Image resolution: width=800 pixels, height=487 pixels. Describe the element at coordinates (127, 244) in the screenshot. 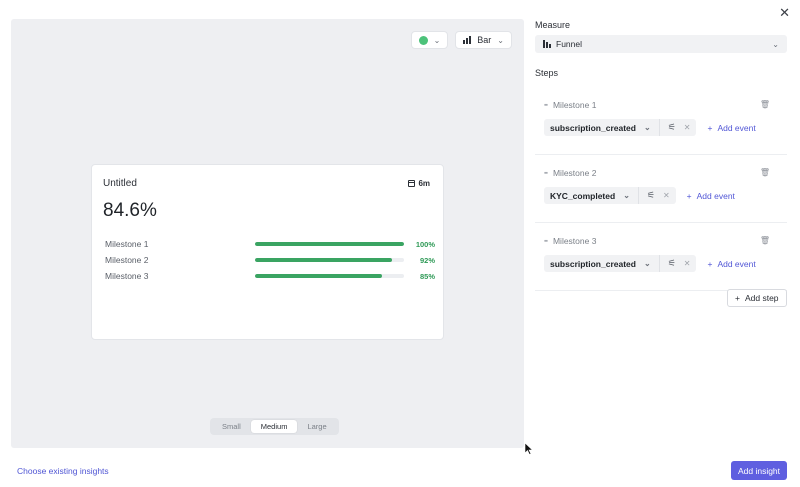

I see `milestone-label: Milestone 1` at that location.